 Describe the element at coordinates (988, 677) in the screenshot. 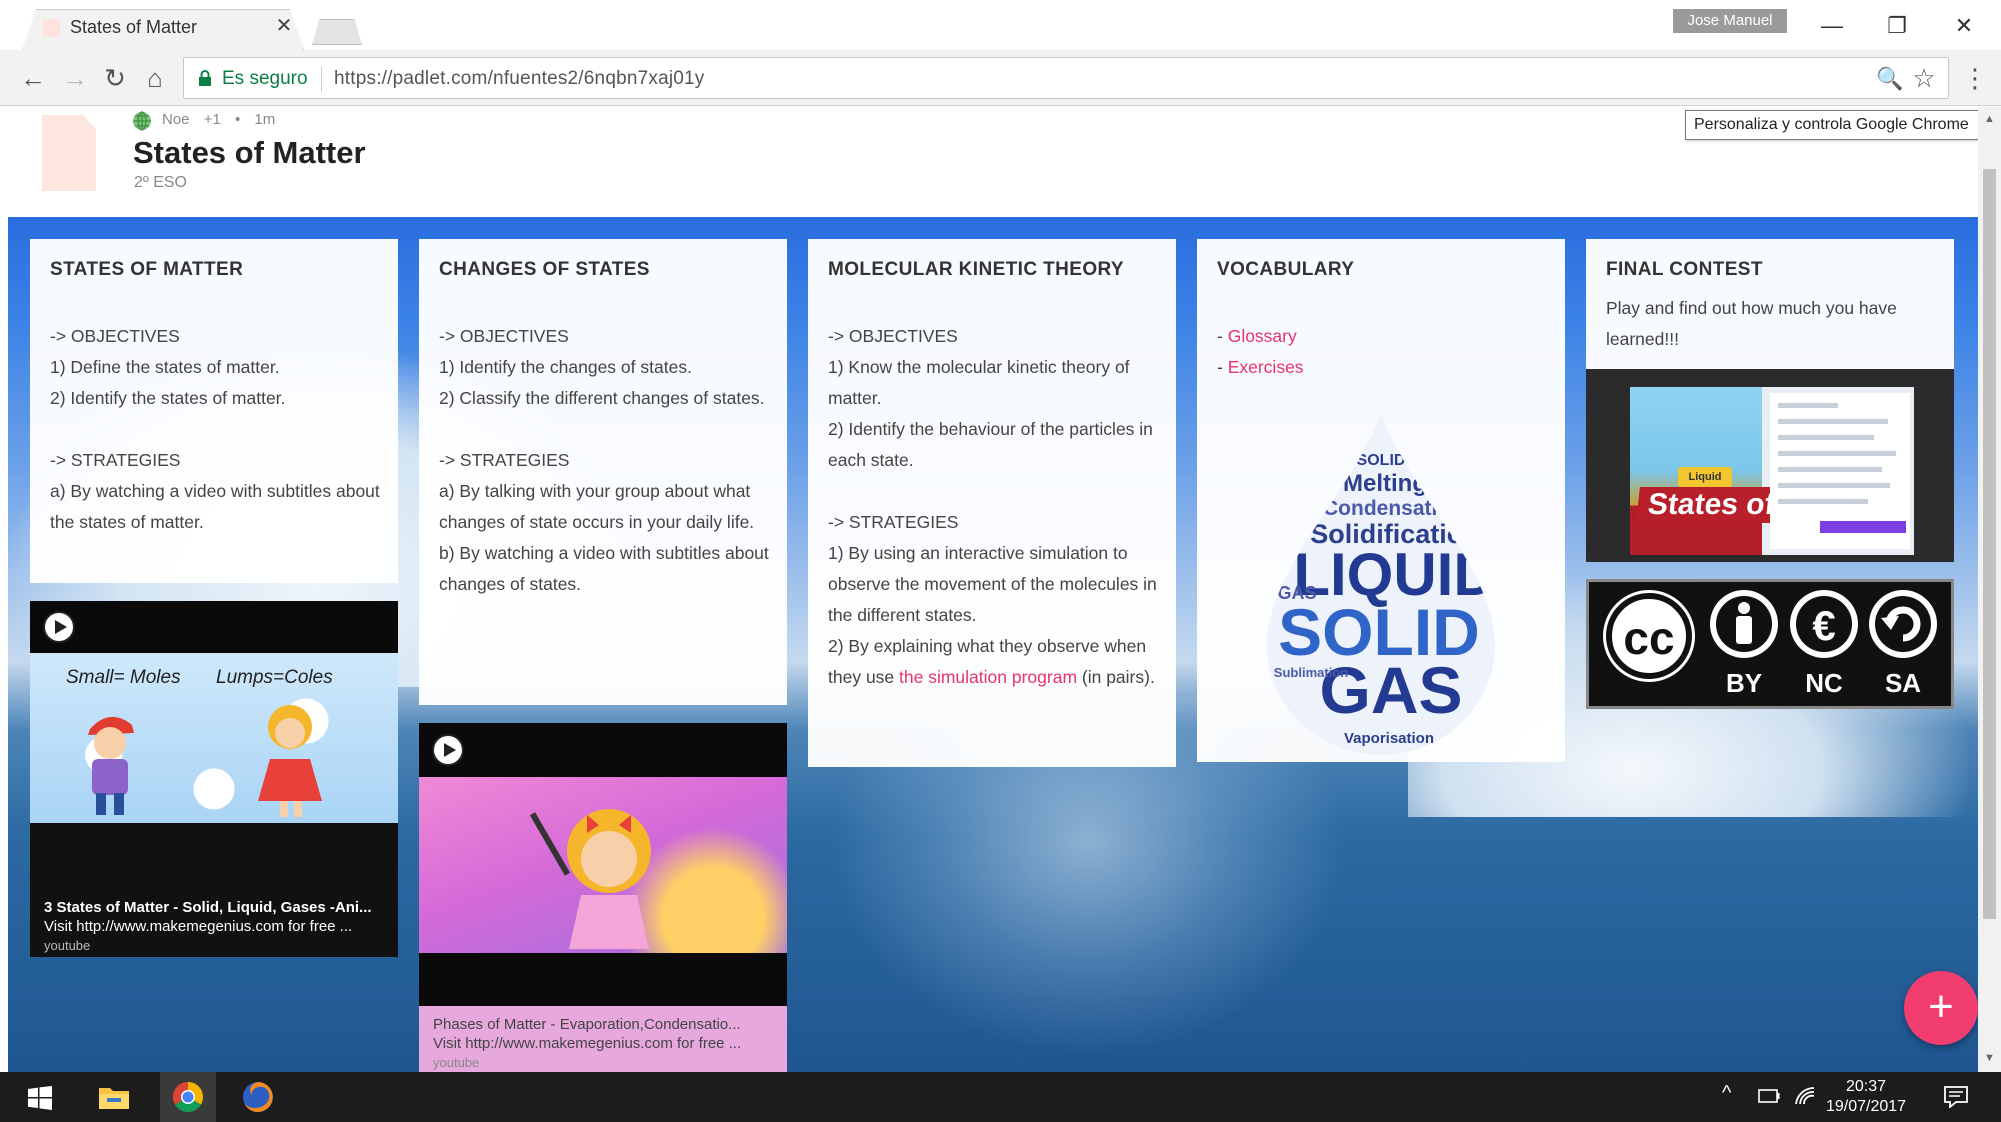

I see `simulation-program-link: the simulation program` at that location.